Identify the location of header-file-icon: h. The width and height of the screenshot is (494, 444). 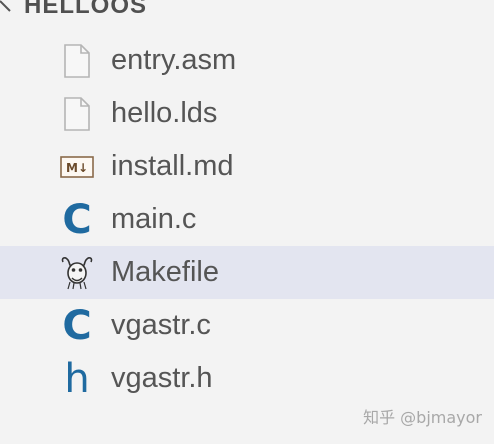
(77, 379).